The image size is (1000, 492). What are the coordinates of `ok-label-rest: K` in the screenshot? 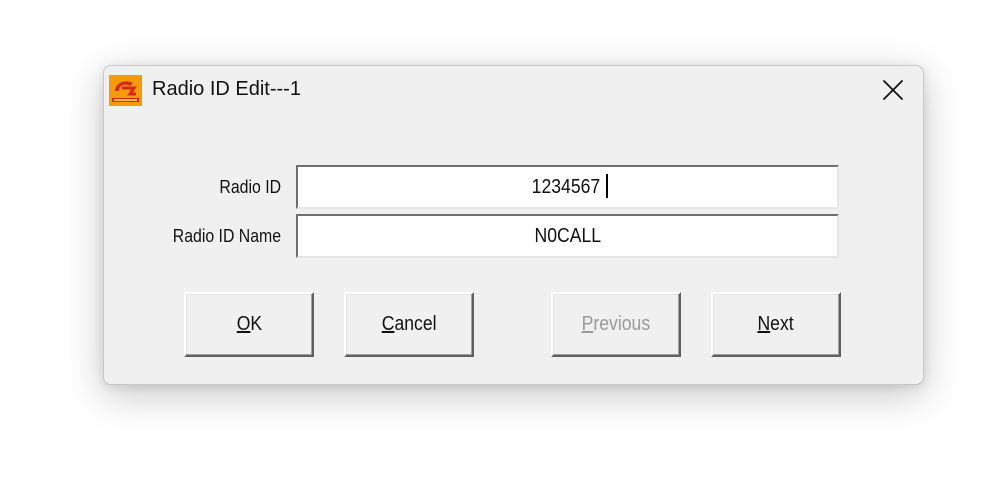 It's located at (255, 324).